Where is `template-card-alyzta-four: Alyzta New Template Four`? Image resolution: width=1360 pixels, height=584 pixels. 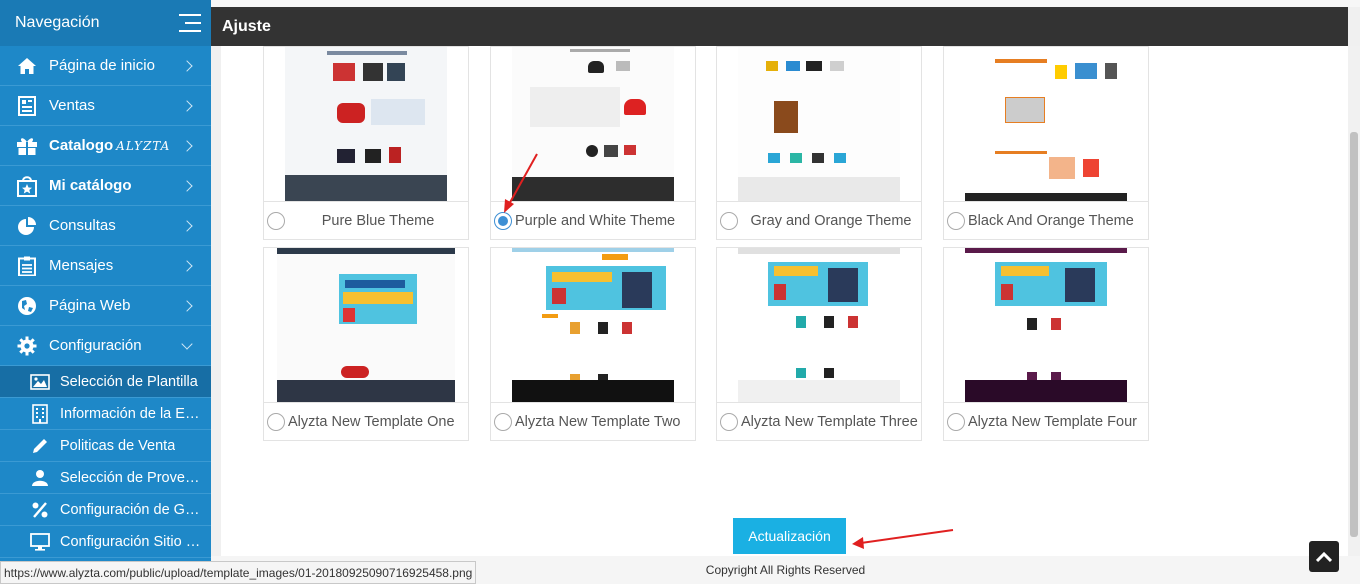
template-card-alyzta-four: Alyzta New Template Four is located at coordinates (1046, 344).